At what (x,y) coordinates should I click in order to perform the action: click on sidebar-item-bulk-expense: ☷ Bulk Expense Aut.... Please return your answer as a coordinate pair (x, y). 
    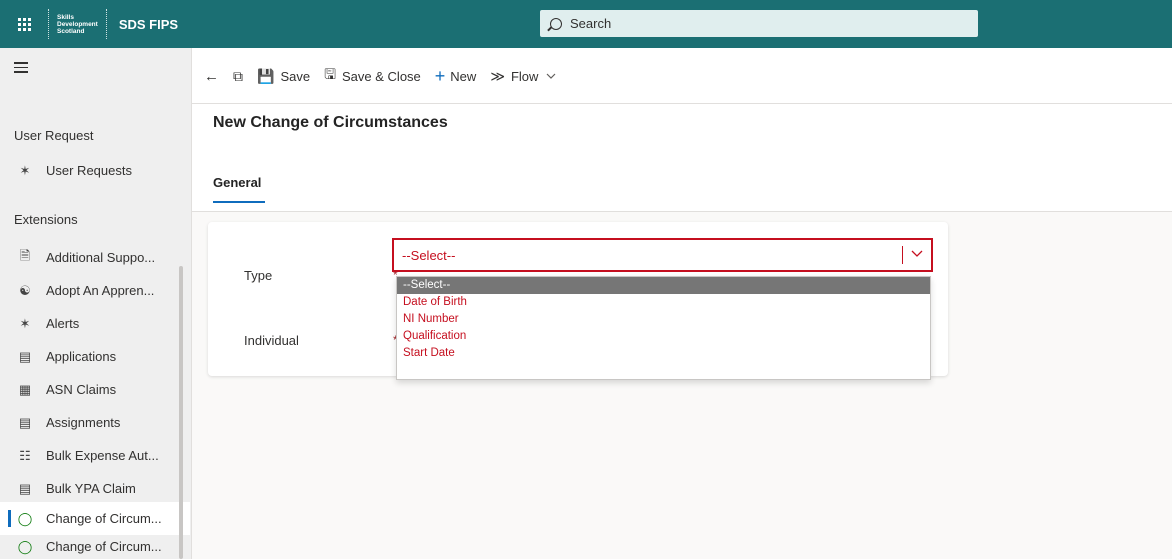
    Looking at the image, I should click on (95, 455).